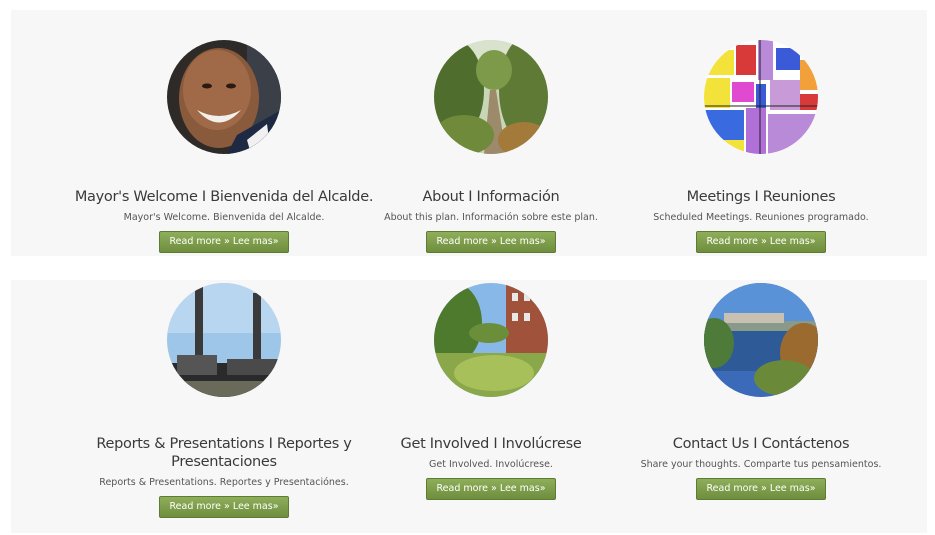 This screenshot has height=535, width=935. I want to click on card-description: Mayor's Welcome. Bienvenida del Alcalde., so click(224, 217).